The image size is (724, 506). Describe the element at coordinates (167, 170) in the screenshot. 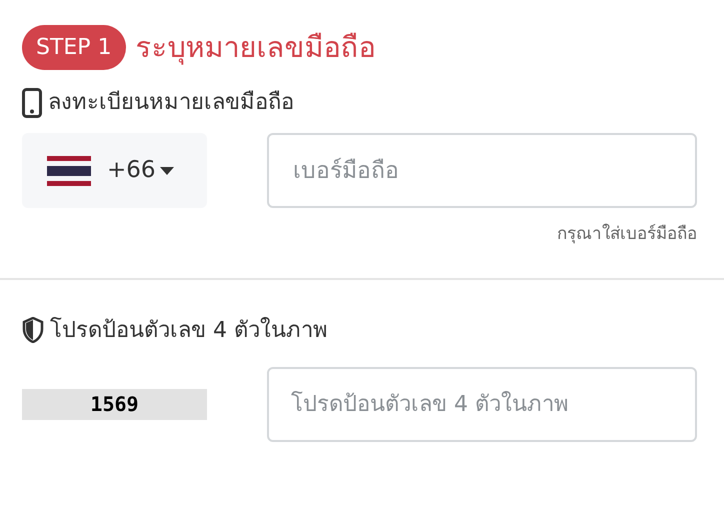

I see `caret-icon` at that location.